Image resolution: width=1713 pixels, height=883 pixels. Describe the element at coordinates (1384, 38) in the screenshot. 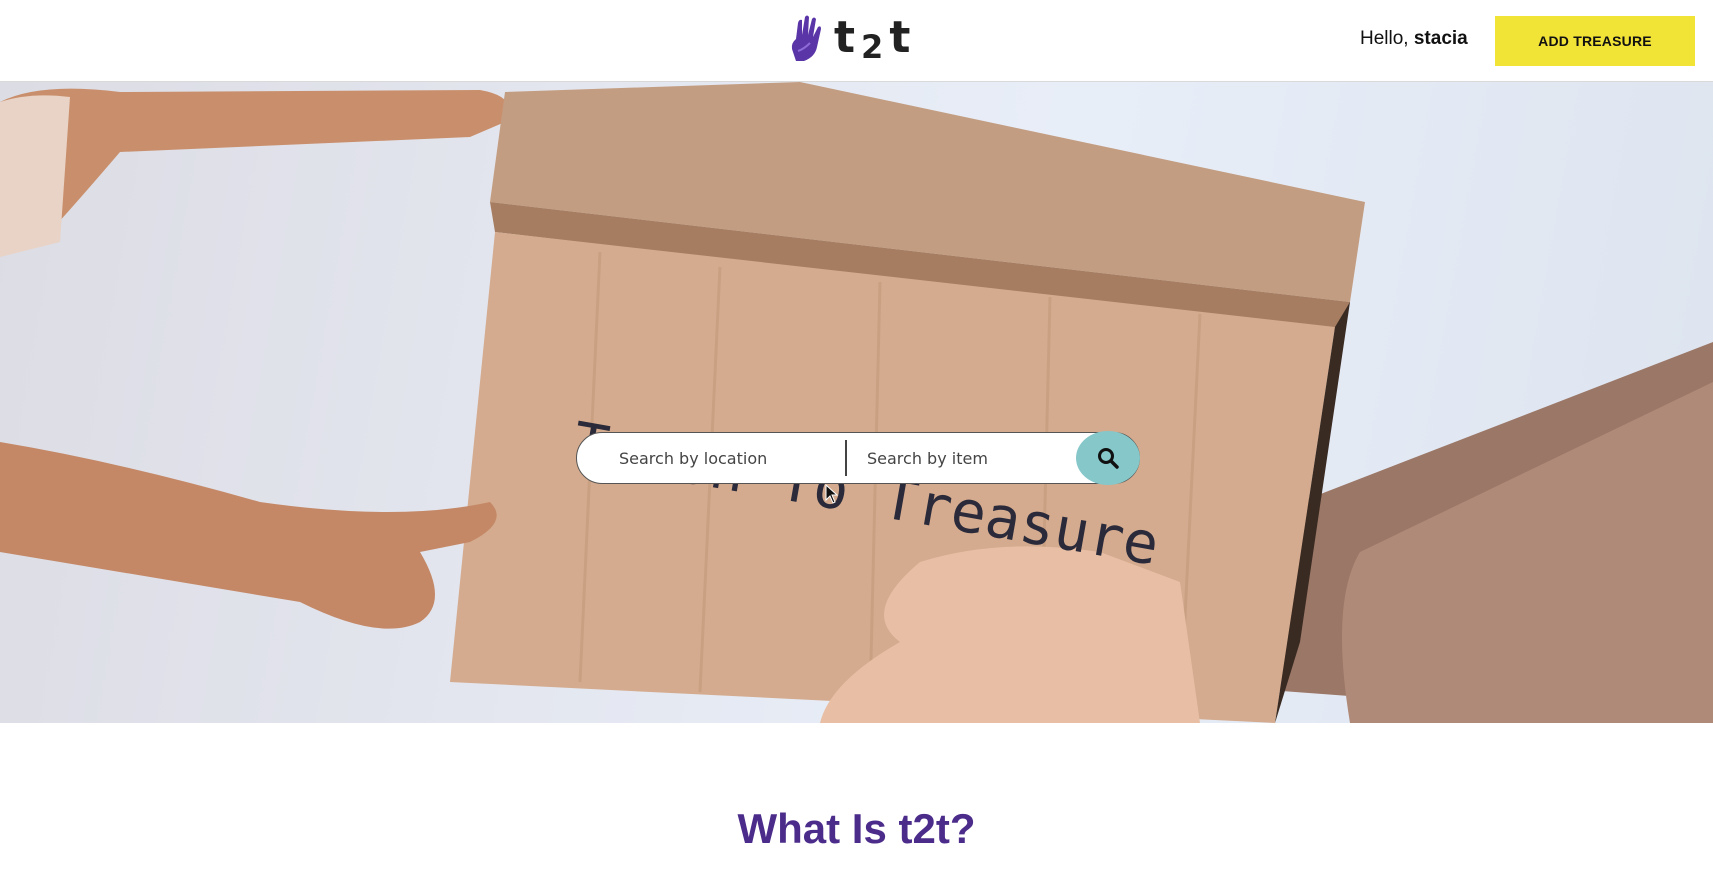

I see `greeting-prefix: Hello,` at that location.